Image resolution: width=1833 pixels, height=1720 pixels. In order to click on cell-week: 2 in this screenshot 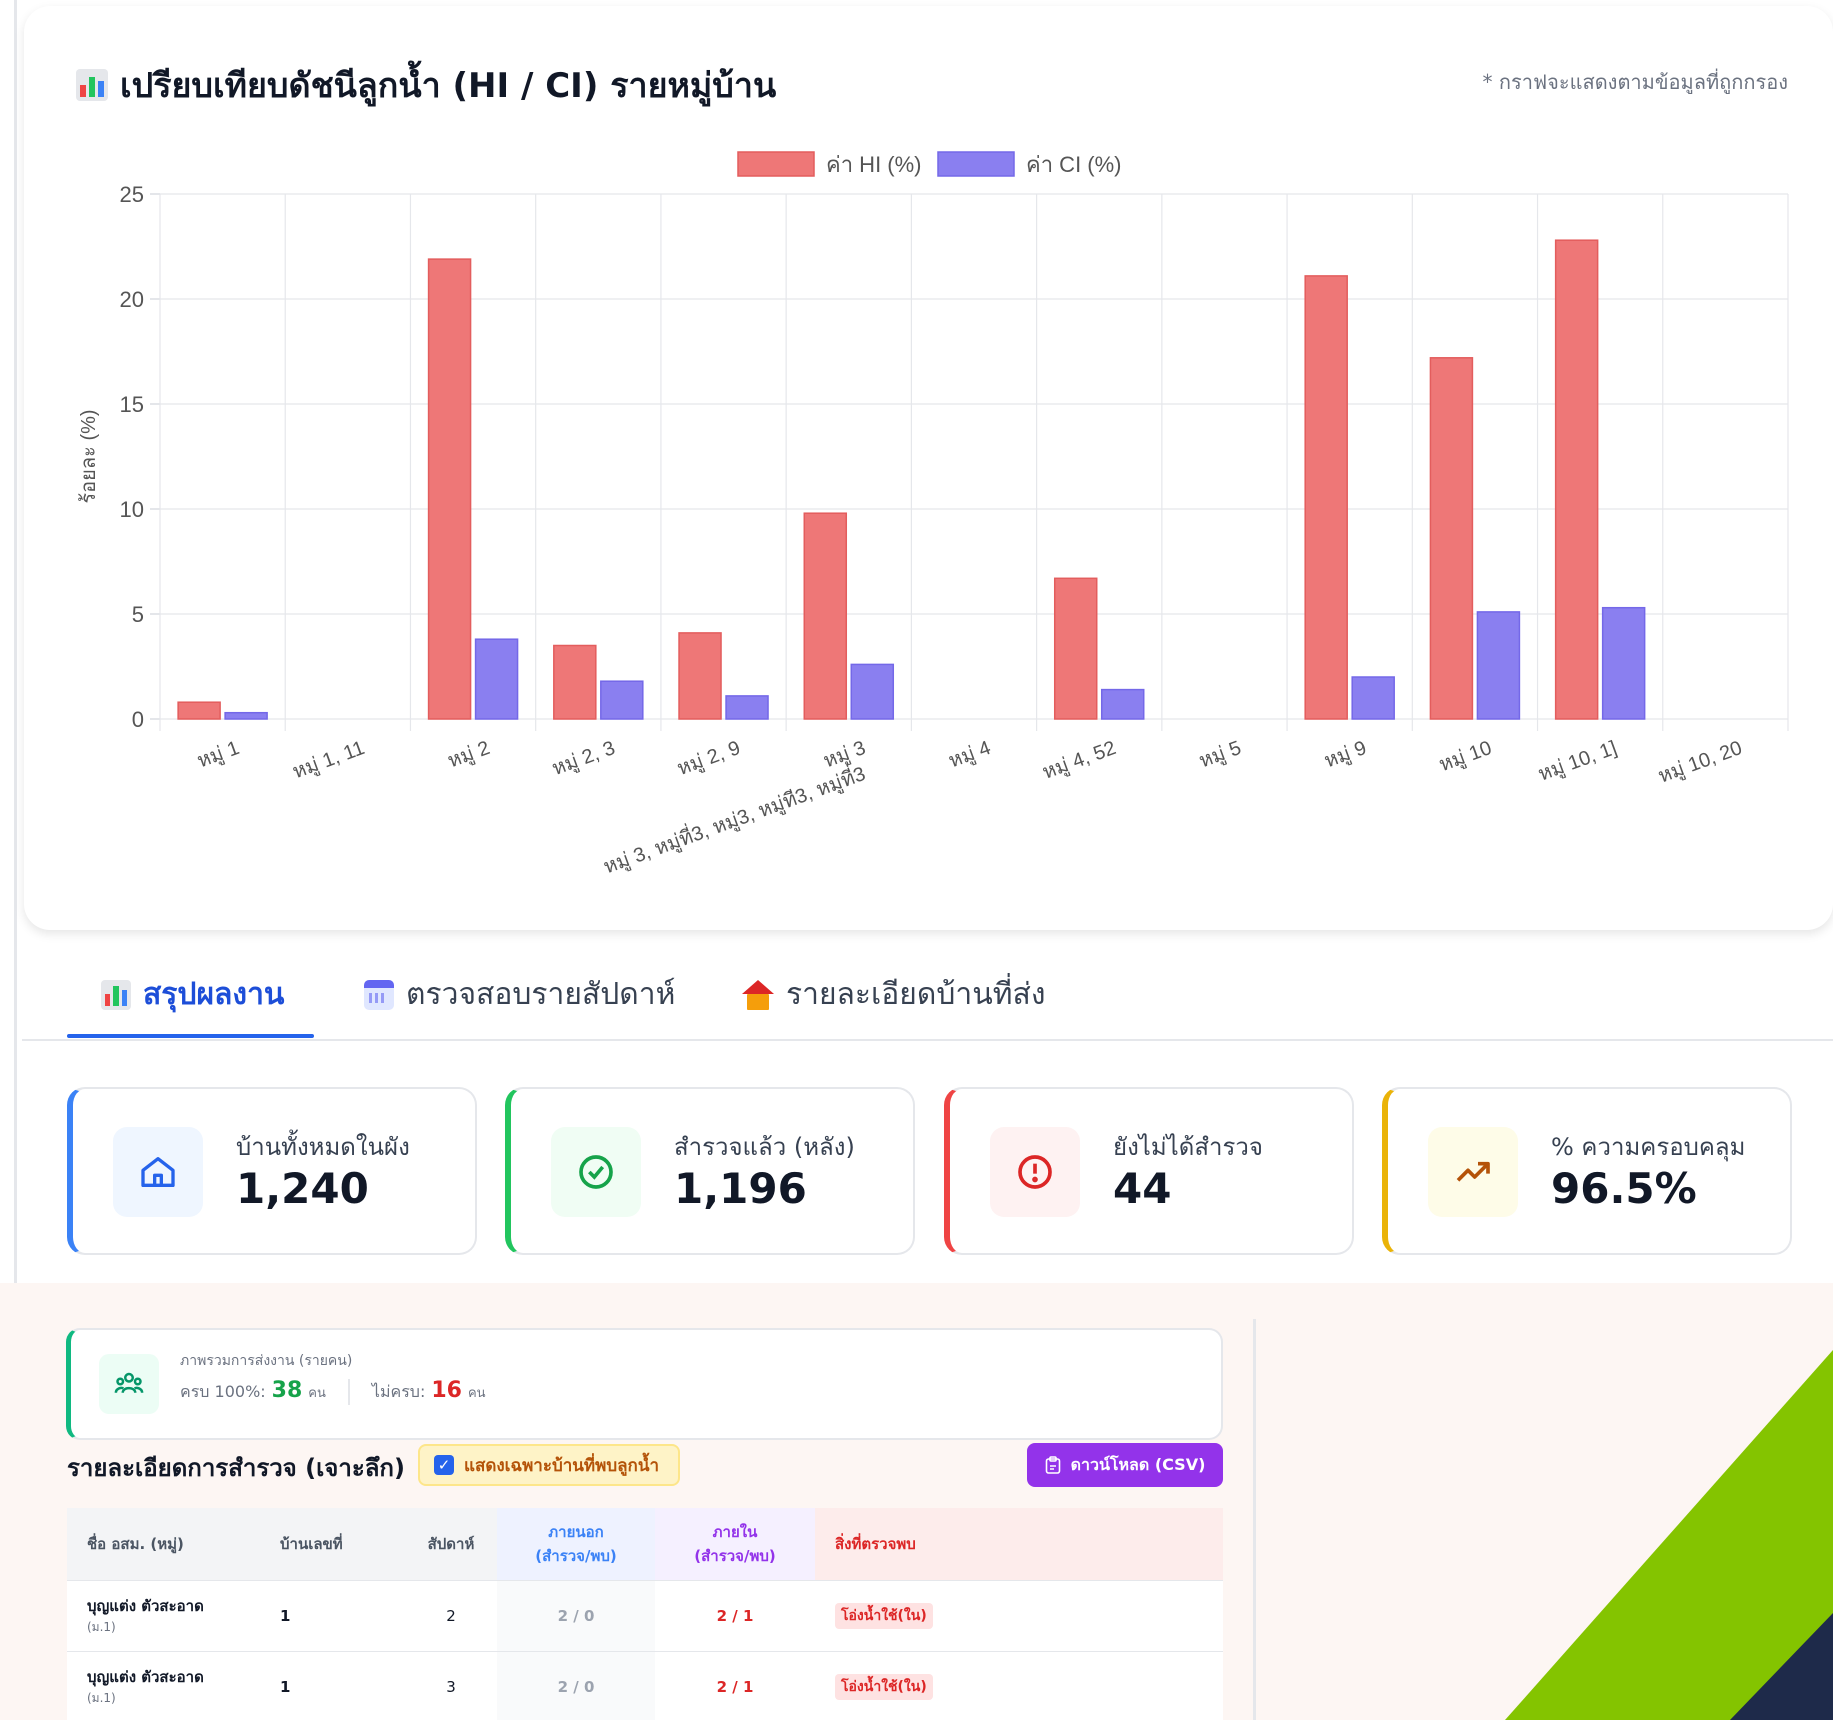, I will do `click(451, 1615)`.